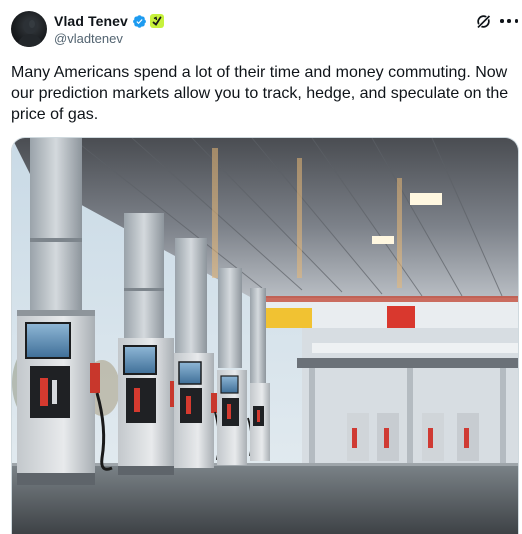  Describe the element at coordinates (91, 21) in the screenshot. I see `display-name: Vlad Tenev` at that location.